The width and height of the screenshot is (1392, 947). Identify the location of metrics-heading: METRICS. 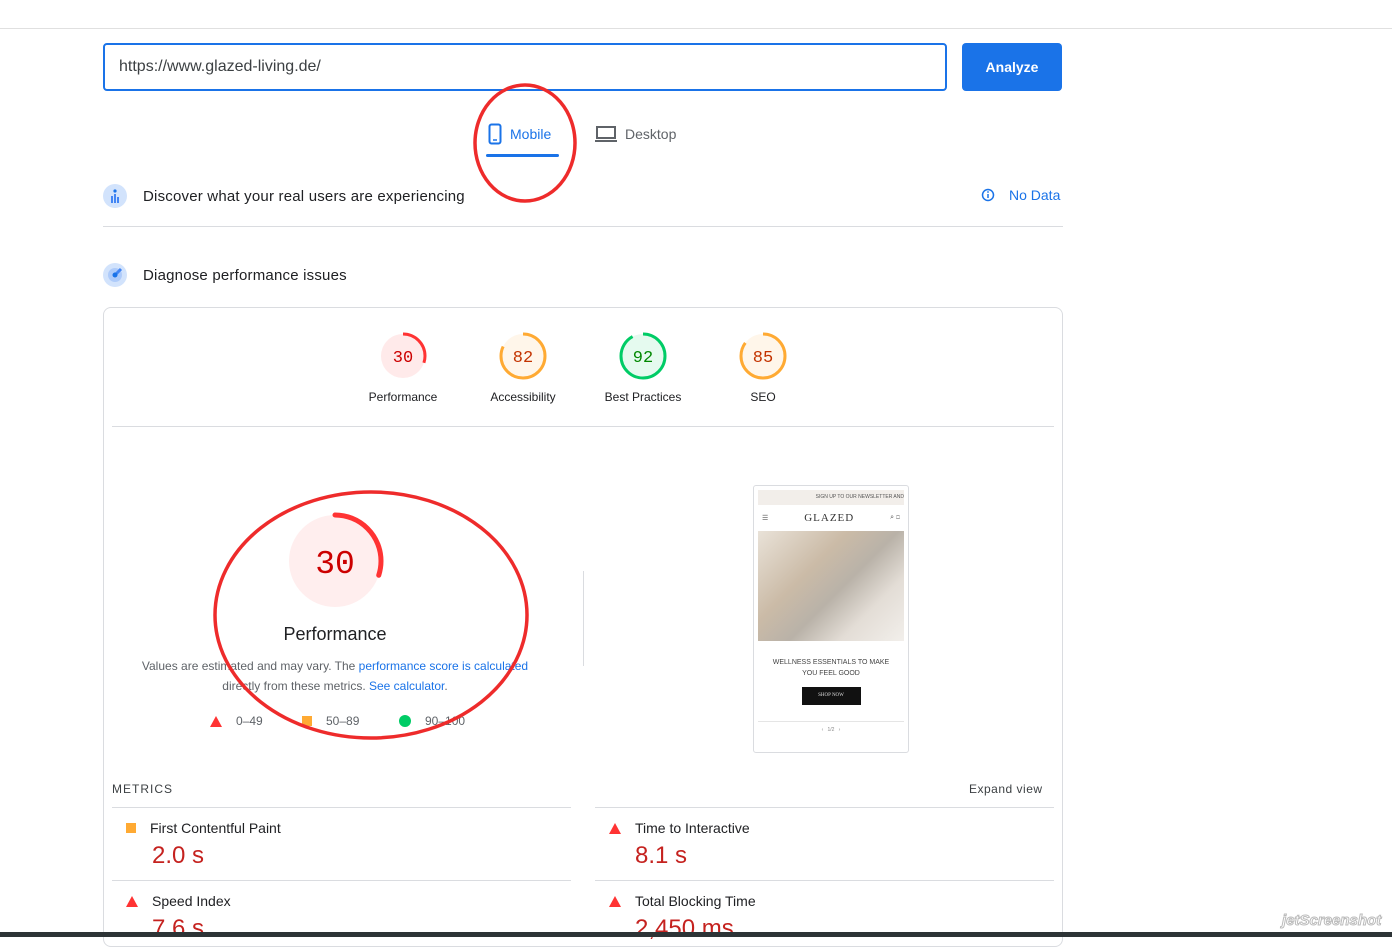
(142, 789).